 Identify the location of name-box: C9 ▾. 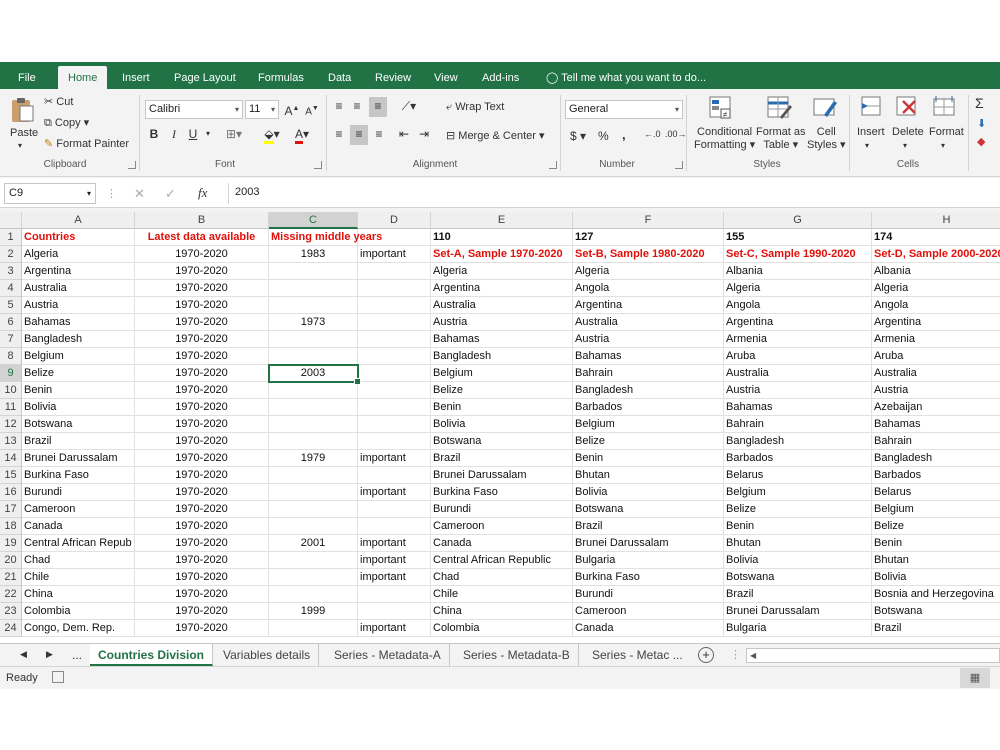
(50, 193).